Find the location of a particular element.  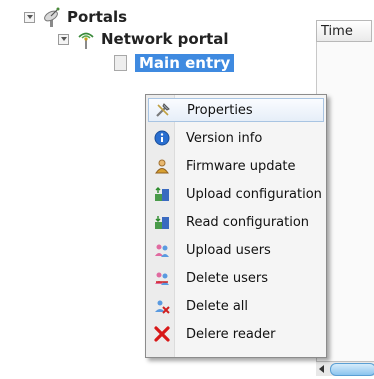

antenna-icon is located at coordinates (86, 40).